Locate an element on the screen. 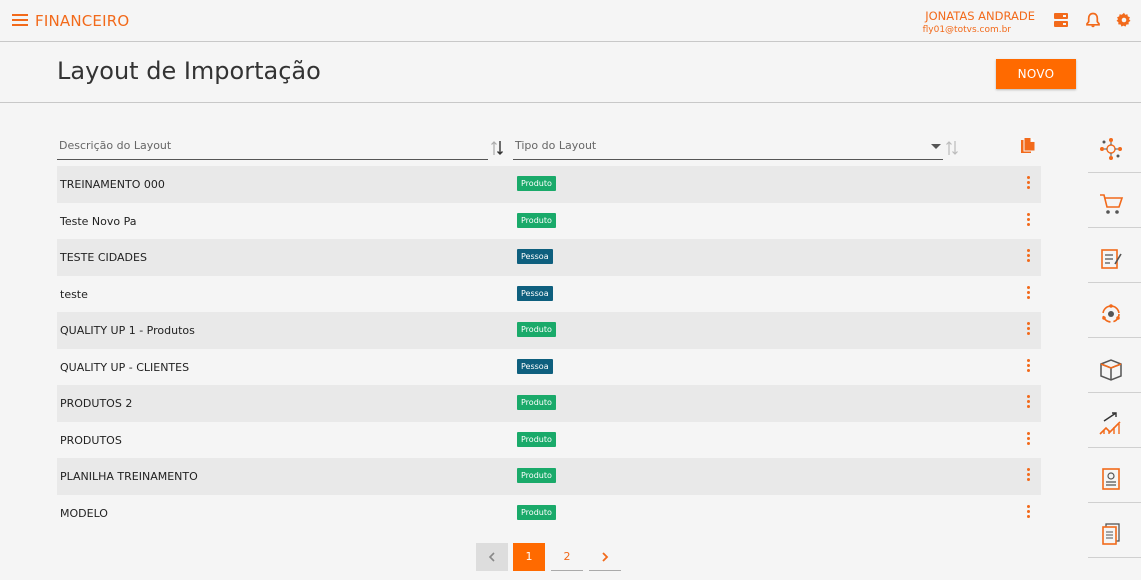  previous-page-button is located at coordinates (492, 557).